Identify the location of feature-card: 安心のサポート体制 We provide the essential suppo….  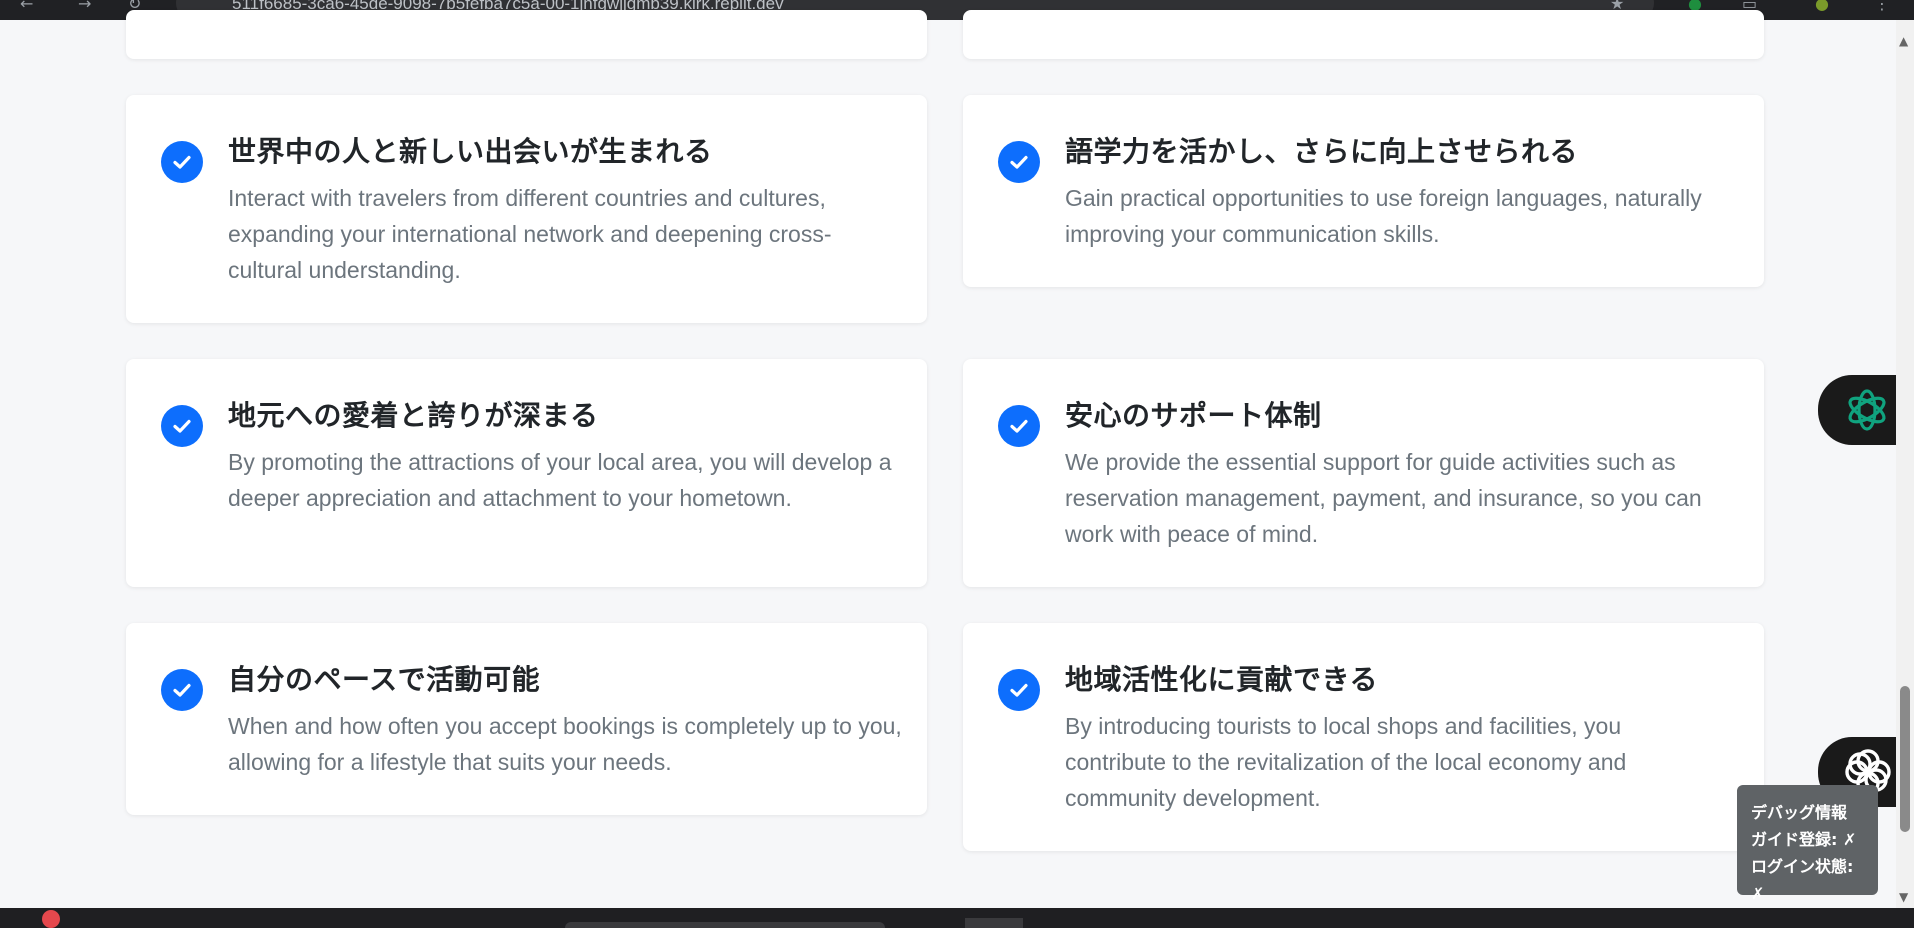
(1363, 473).